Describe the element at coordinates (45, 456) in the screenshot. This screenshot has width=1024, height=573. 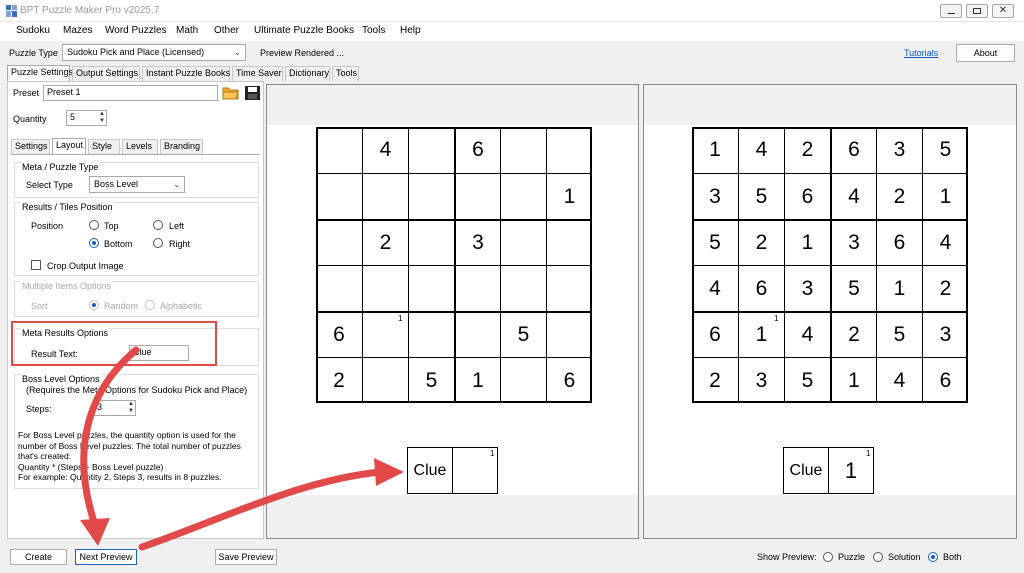
I see `help-line: that's created:` at that location.